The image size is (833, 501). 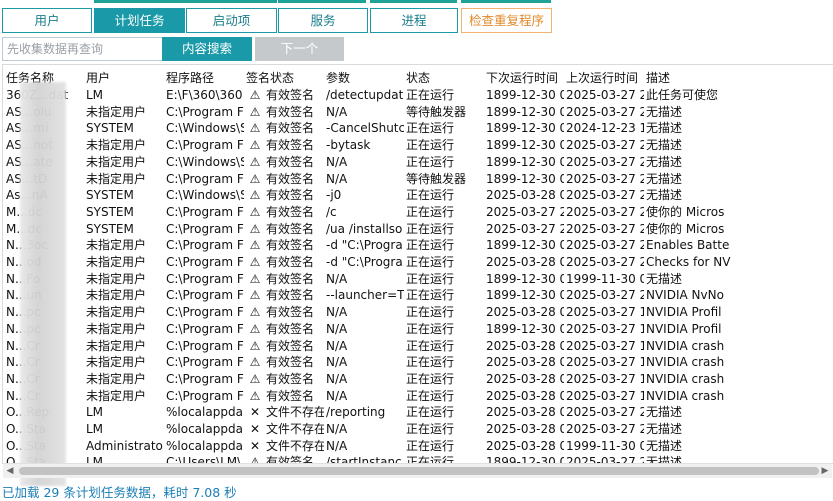 What do you see at coordinates (338, 77) in the screenshot?
I see `col-arguments: 参数` at bounding box center [338, 77].